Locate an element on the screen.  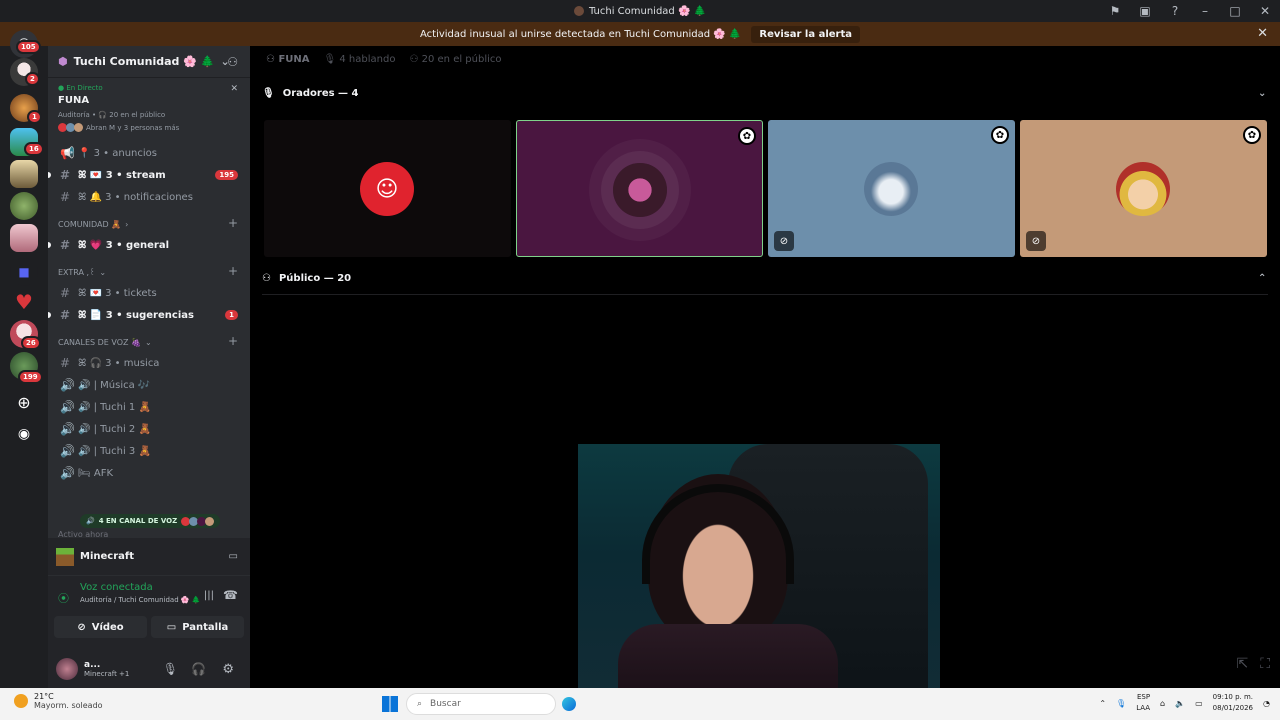
mention-badge: 1 is located at coordinates (231, 315).